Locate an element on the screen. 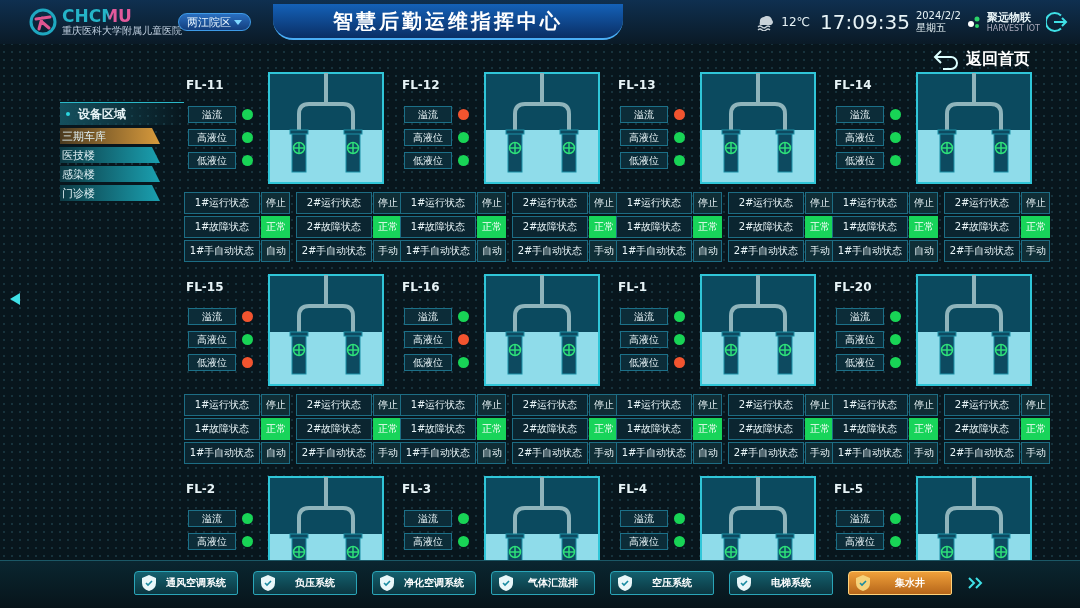  unit-name: FL-5 is located at coordinates (849, 489).